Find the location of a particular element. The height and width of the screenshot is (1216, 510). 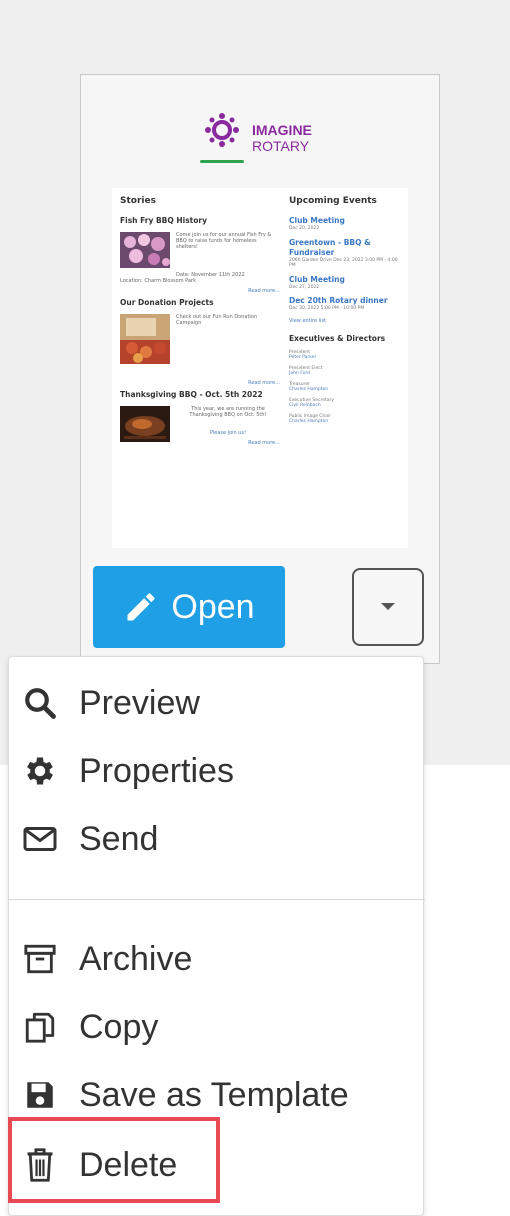

view-list-link: View entire list is located at coordinates (347, 321).